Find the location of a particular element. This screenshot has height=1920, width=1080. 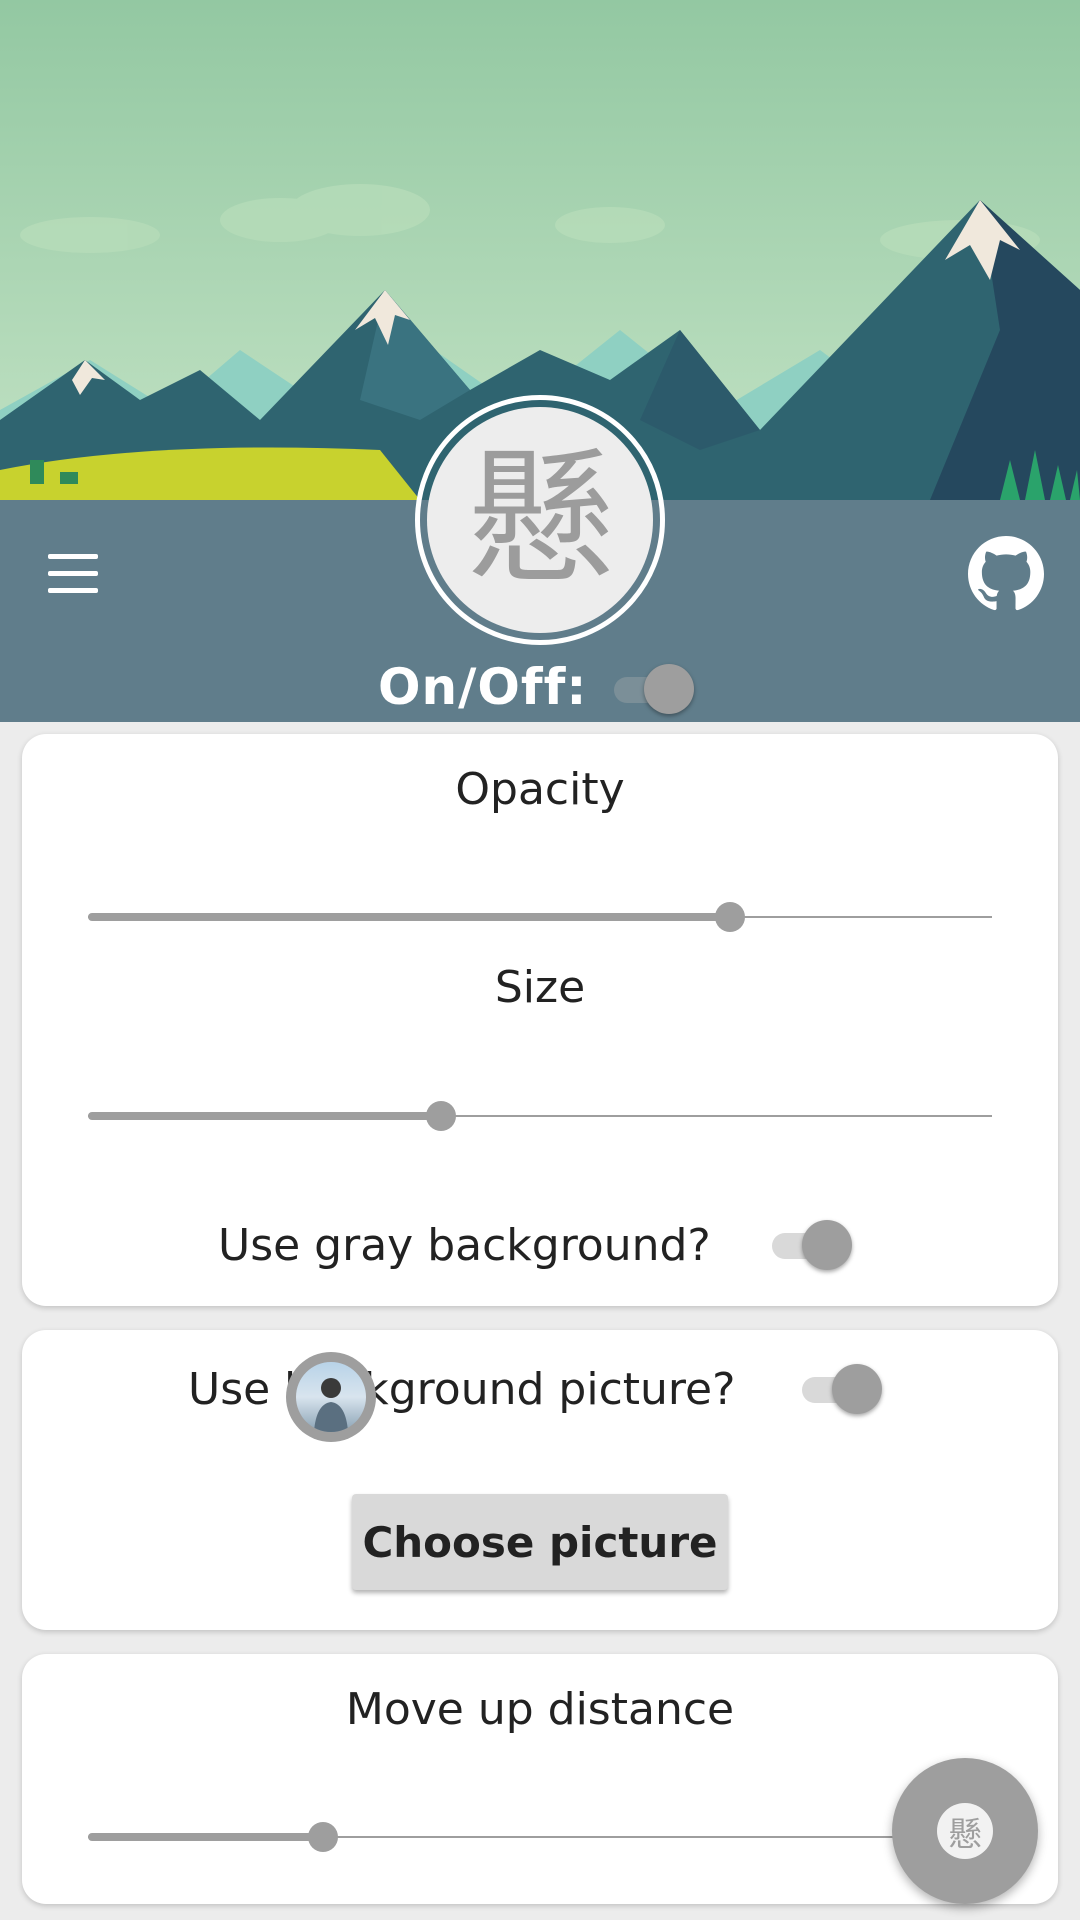

size-slider-fill is located at coordinates (264, 1116).